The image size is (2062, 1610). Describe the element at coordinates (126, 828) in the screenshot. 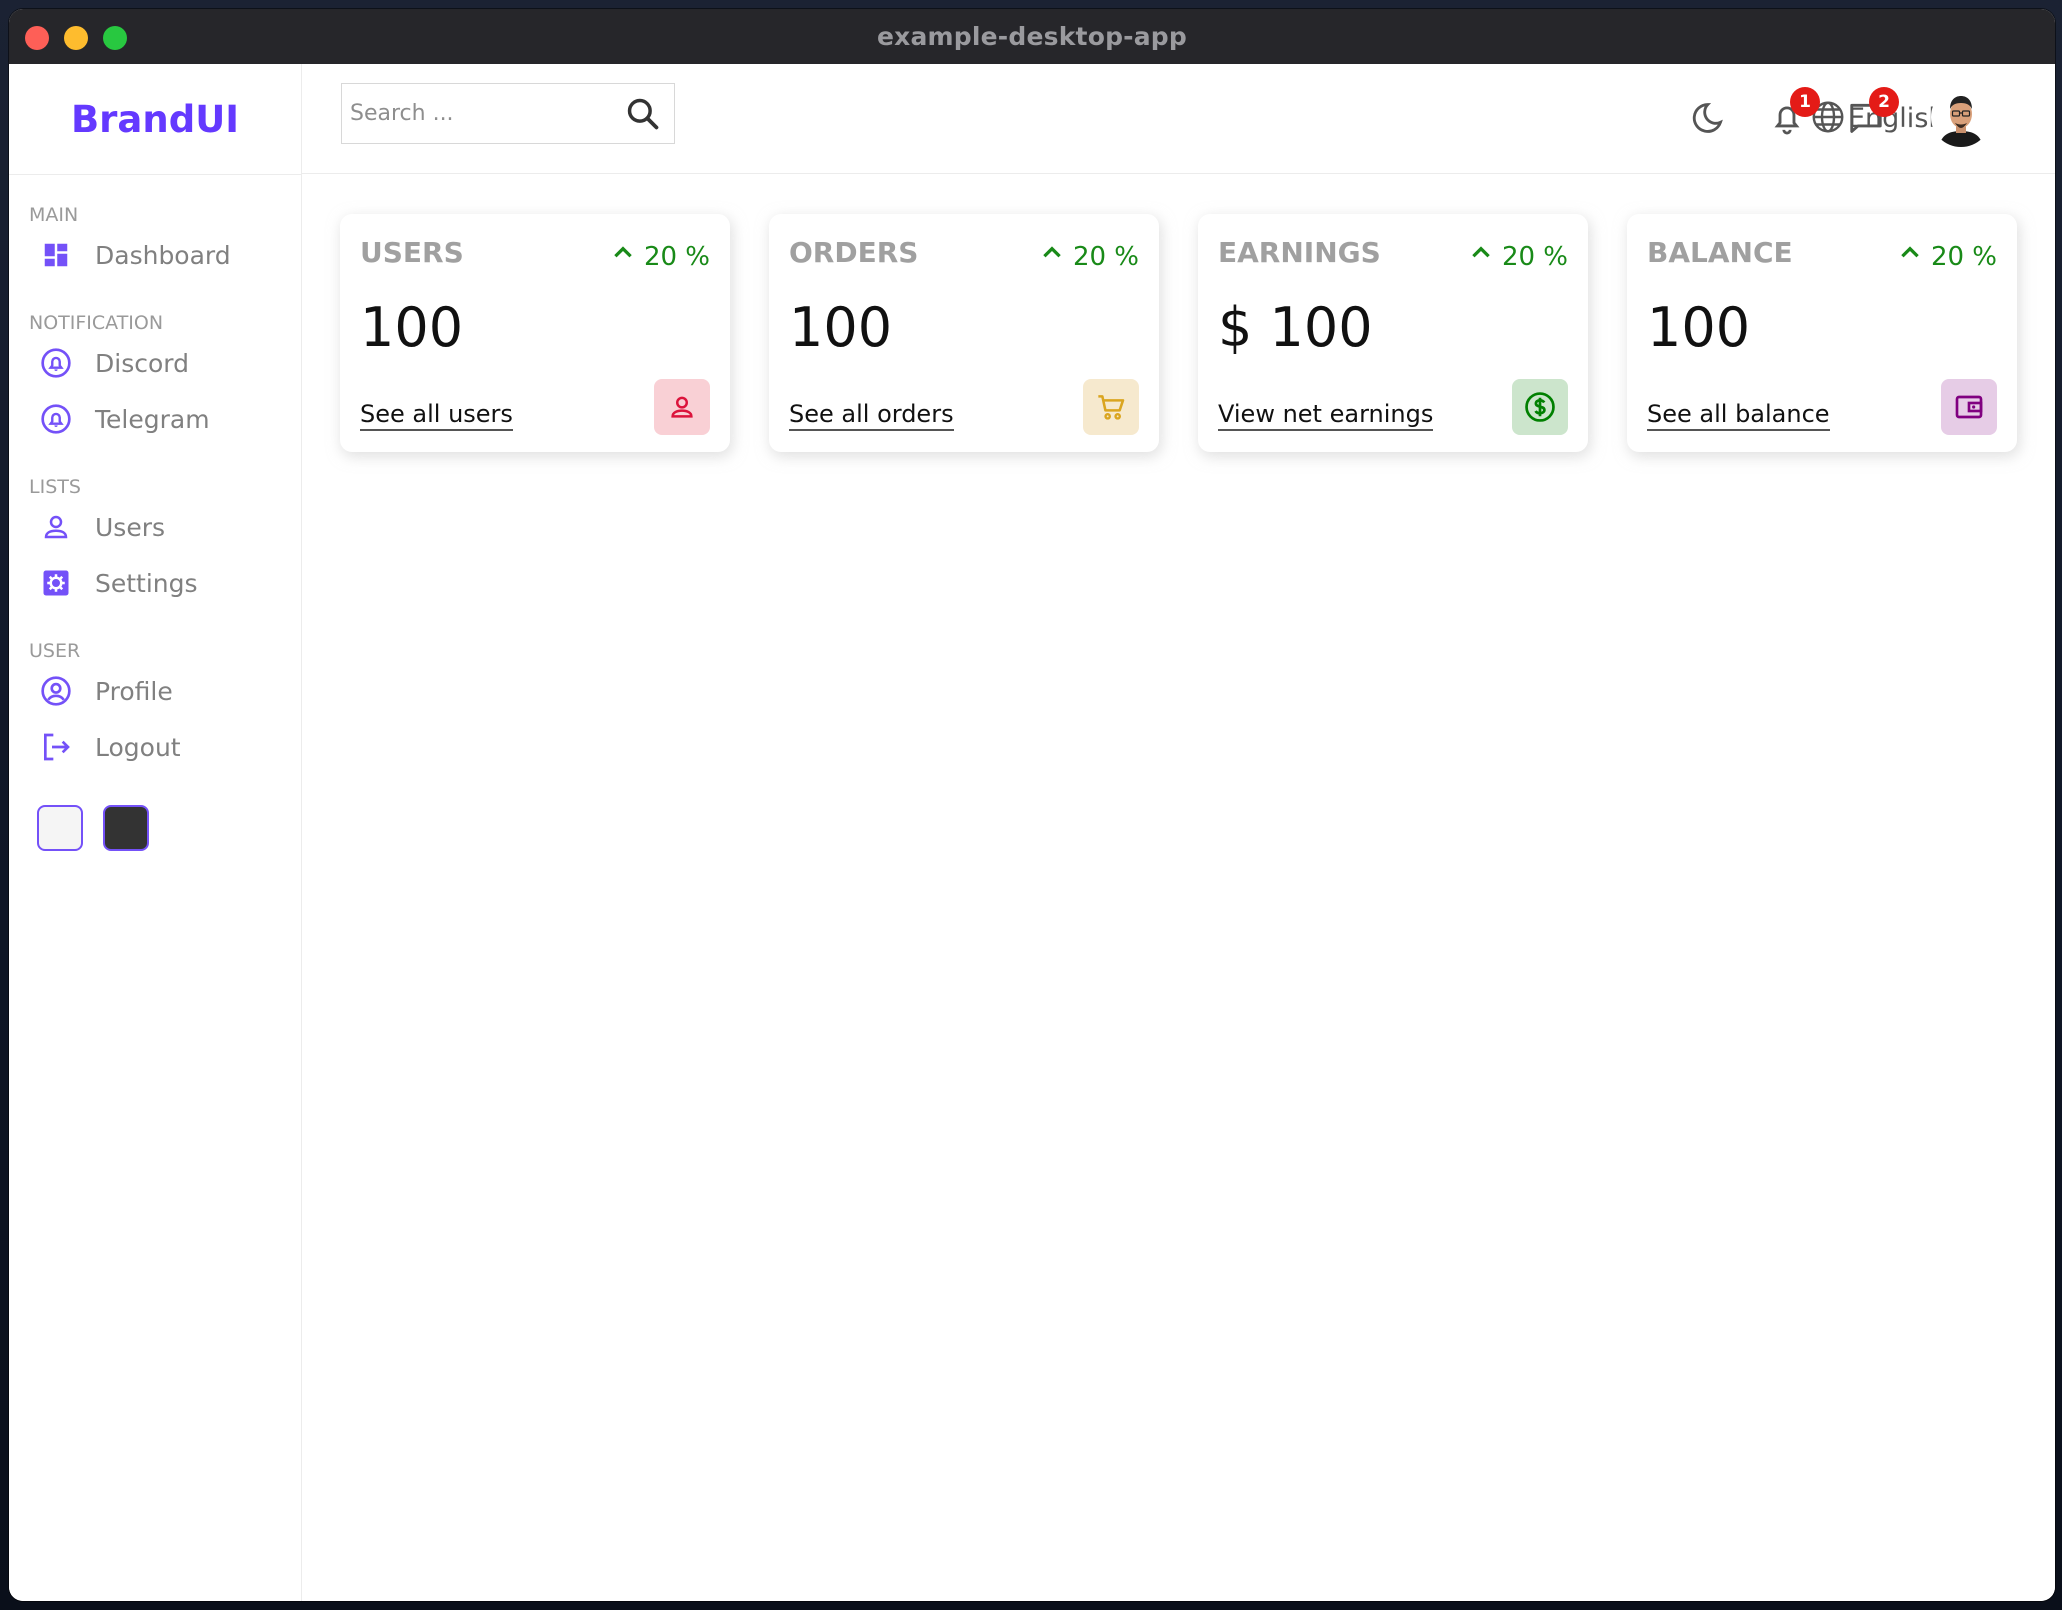

I see `dark-theme-swatch` at that location.